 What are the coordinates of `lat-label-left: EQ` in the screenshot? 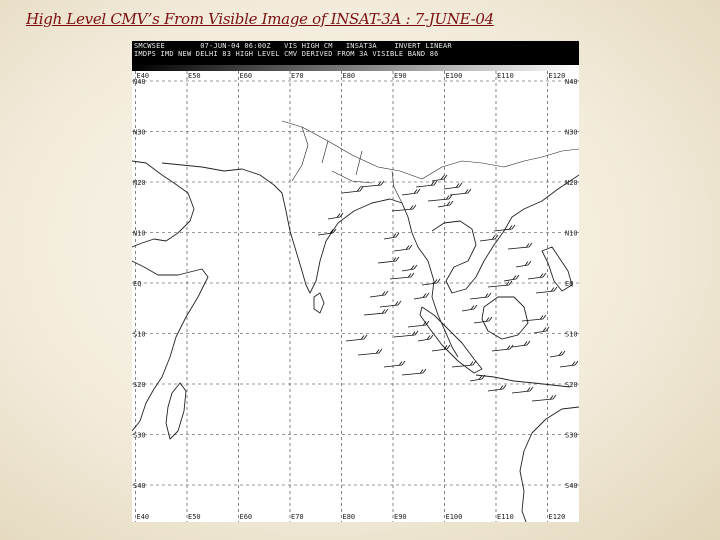 It's located at (137, 284).